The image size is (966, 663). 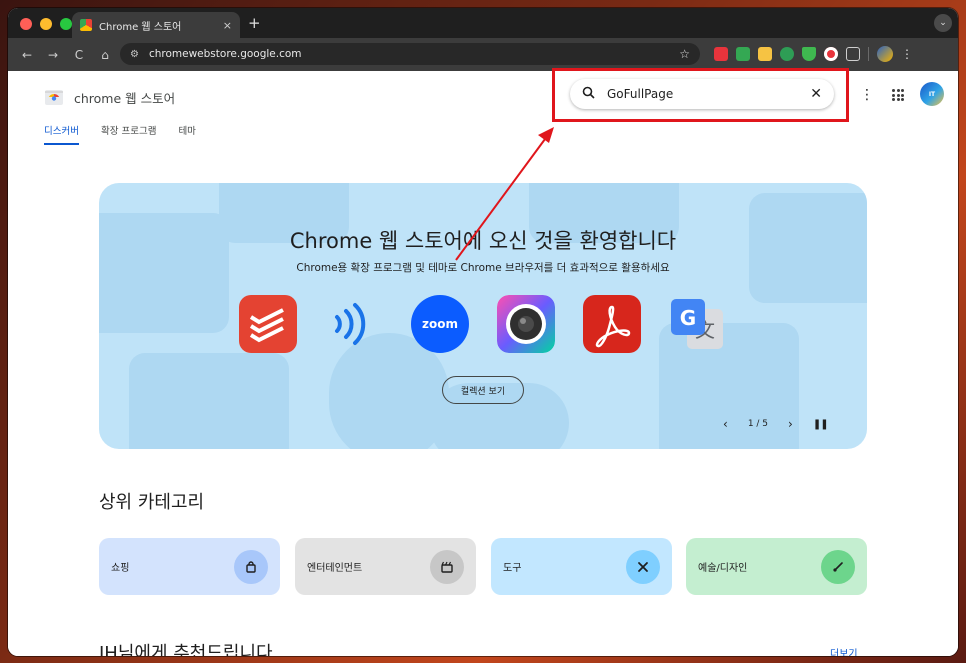 I want to click on tab-themes: 테마, so click(x=186, y=134).